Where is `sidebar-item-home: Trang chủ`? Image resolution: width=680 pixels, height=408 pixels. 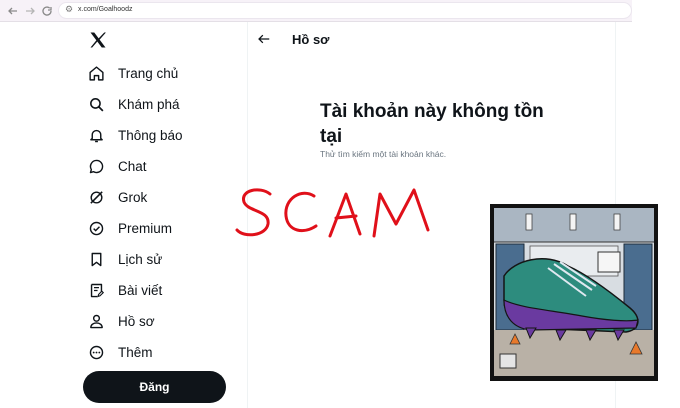 sidebar-item-home: Trang chủ is located at coordinates (133, 73).